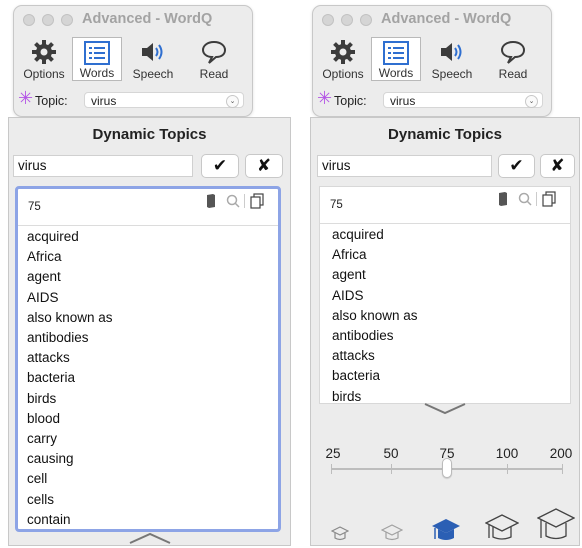 This screenshot has height=548, width=582. Describe the element at coordinates (70, 479) in the screenshot. I see `word-item: cell` at that location.